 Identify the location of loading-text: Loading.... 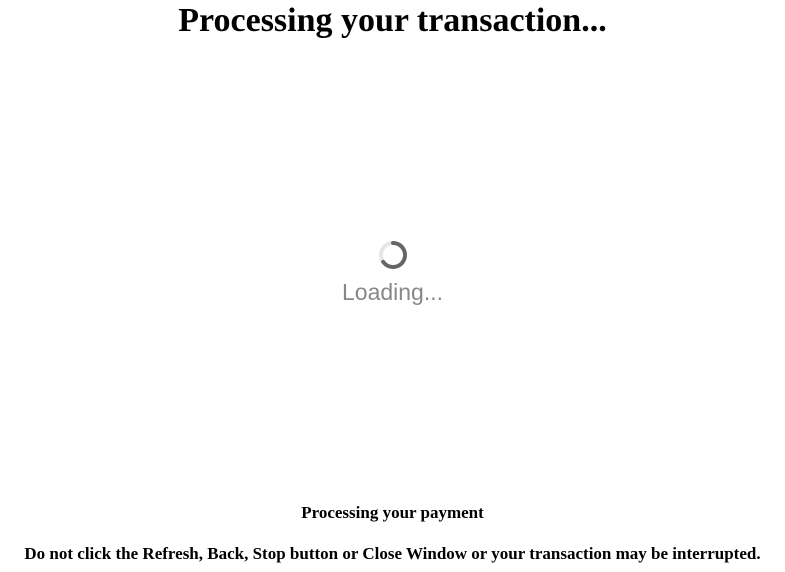
(392, 292).